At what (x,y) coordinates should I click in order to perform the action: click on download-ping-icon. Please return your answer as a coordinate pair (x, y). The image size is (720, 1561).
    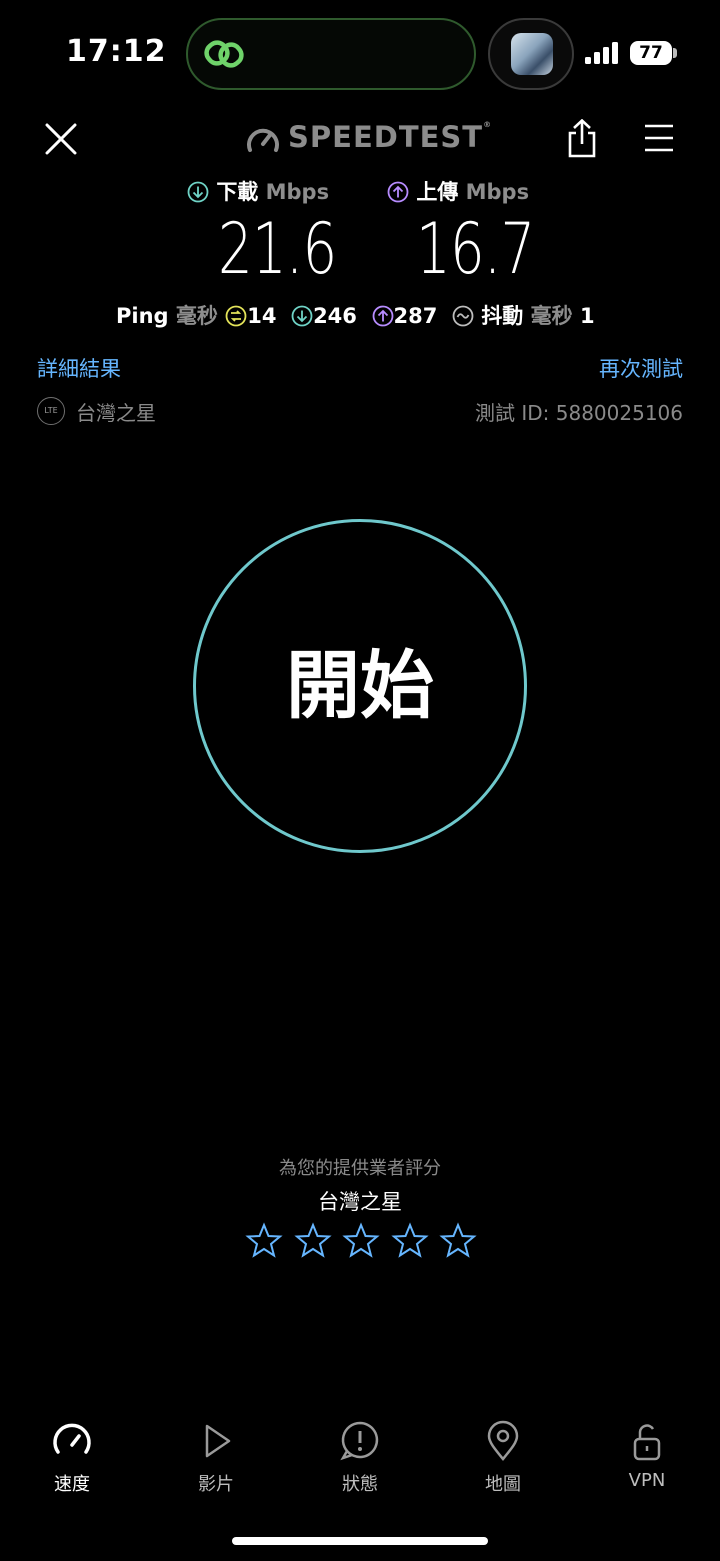
    Looking at the image, I should click on (302, 316).